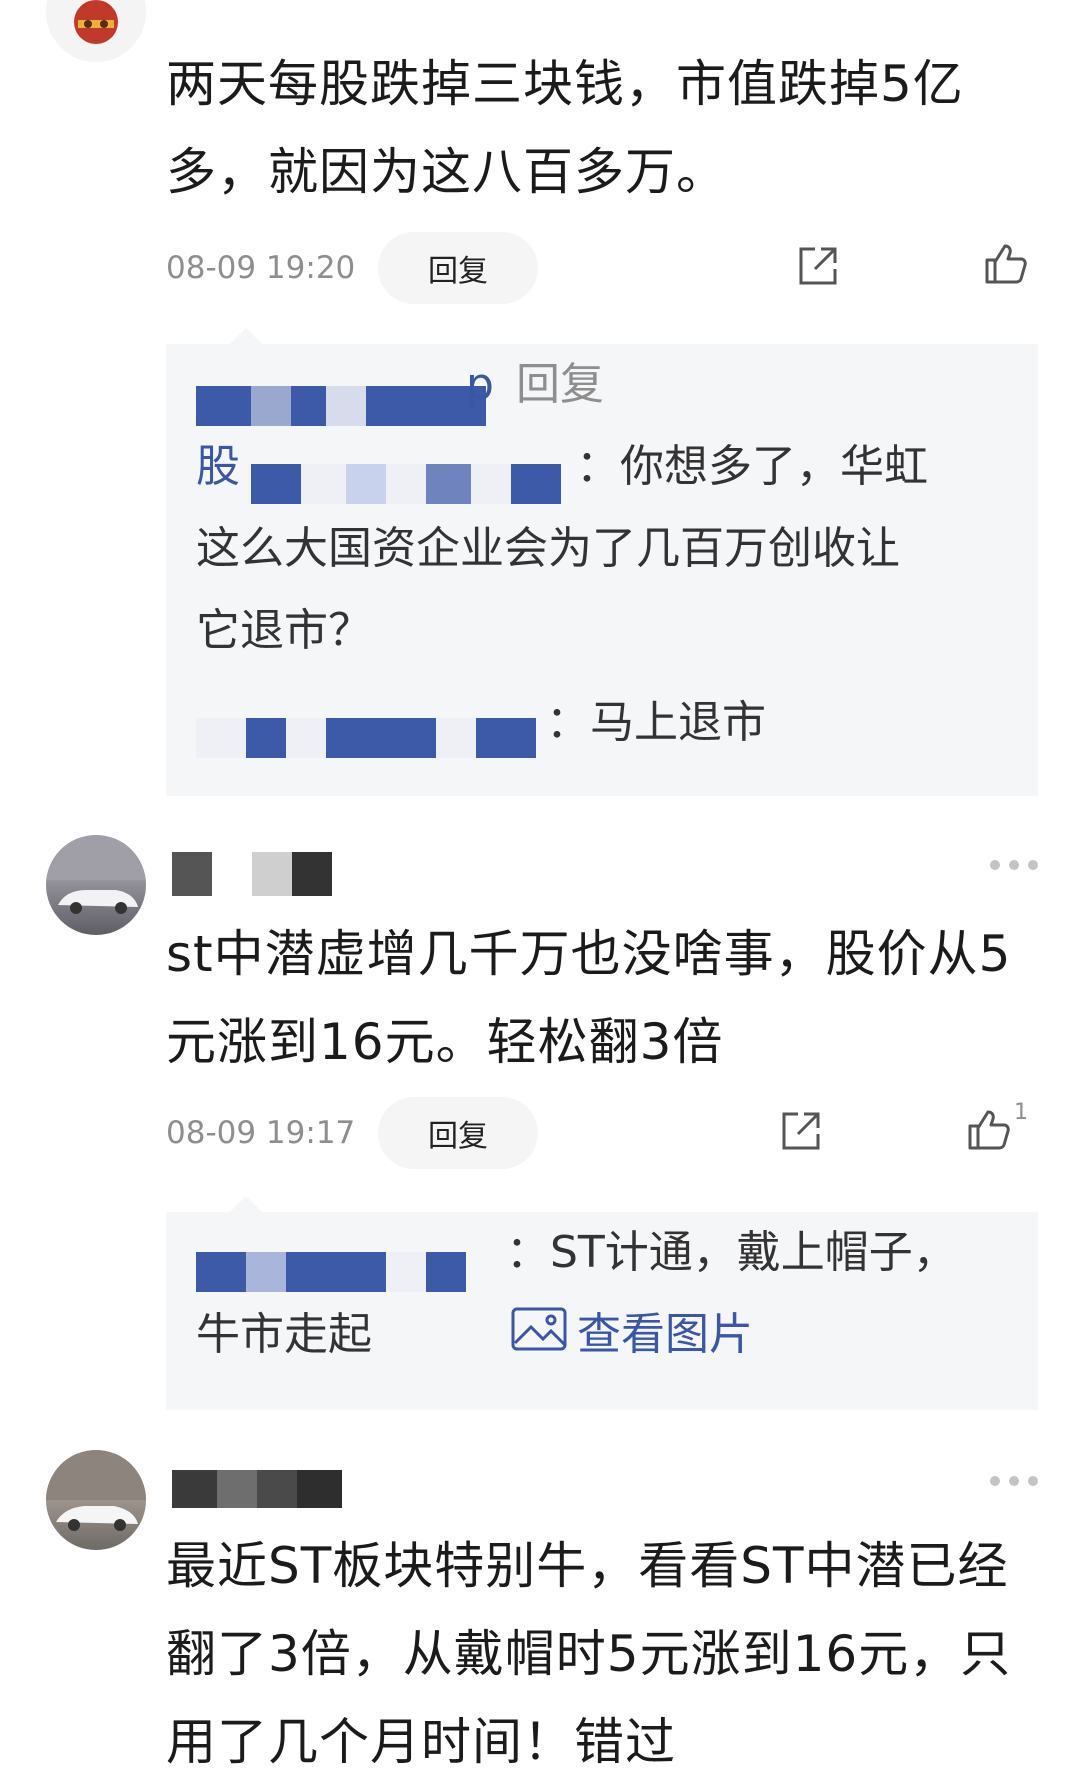  I want to click on reply-text: ：你想多了，华虹这么大国资企业会为了几百万创收让它退市？, so click(562, 548).